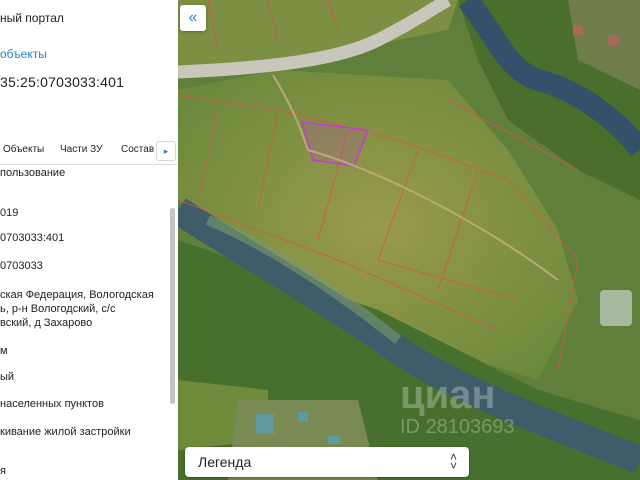  Describe the element at coordinates (33, 173) in the screenshot. I see `field-usage: пользование` at that location.